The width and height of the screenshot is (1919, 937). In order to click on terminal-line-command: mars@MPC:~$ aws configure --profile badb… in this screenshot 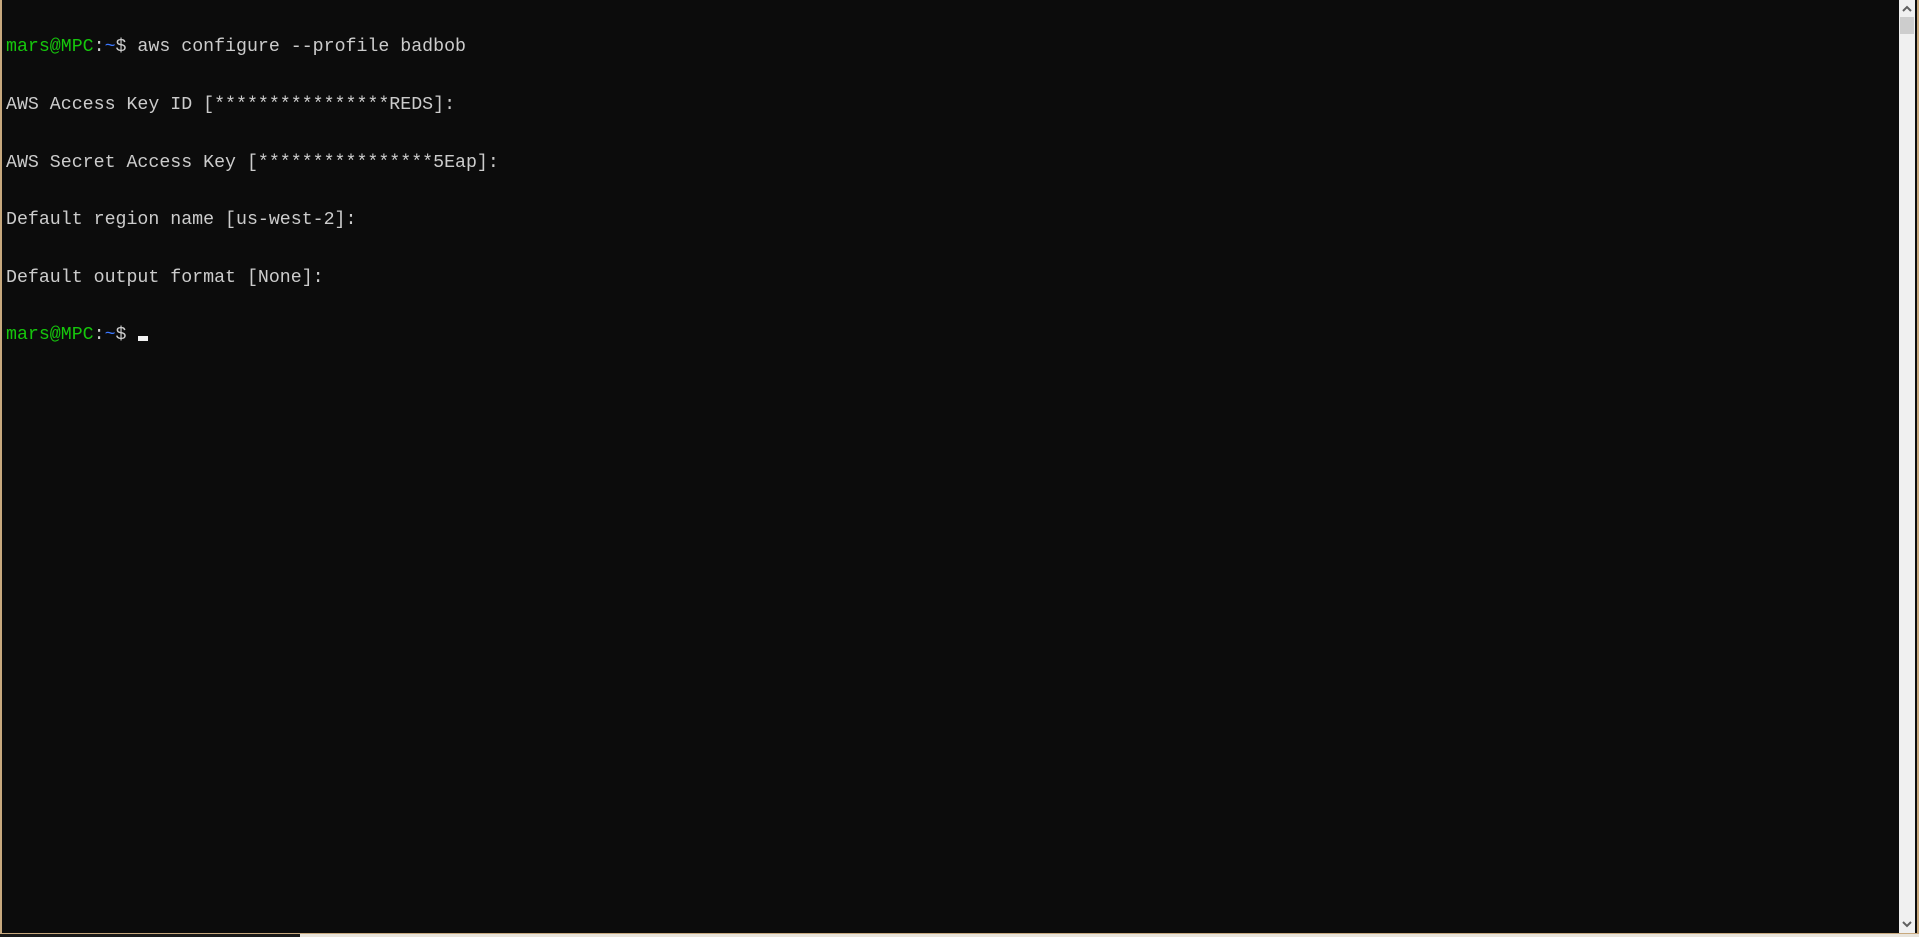, I will do `click(954, 47)`.